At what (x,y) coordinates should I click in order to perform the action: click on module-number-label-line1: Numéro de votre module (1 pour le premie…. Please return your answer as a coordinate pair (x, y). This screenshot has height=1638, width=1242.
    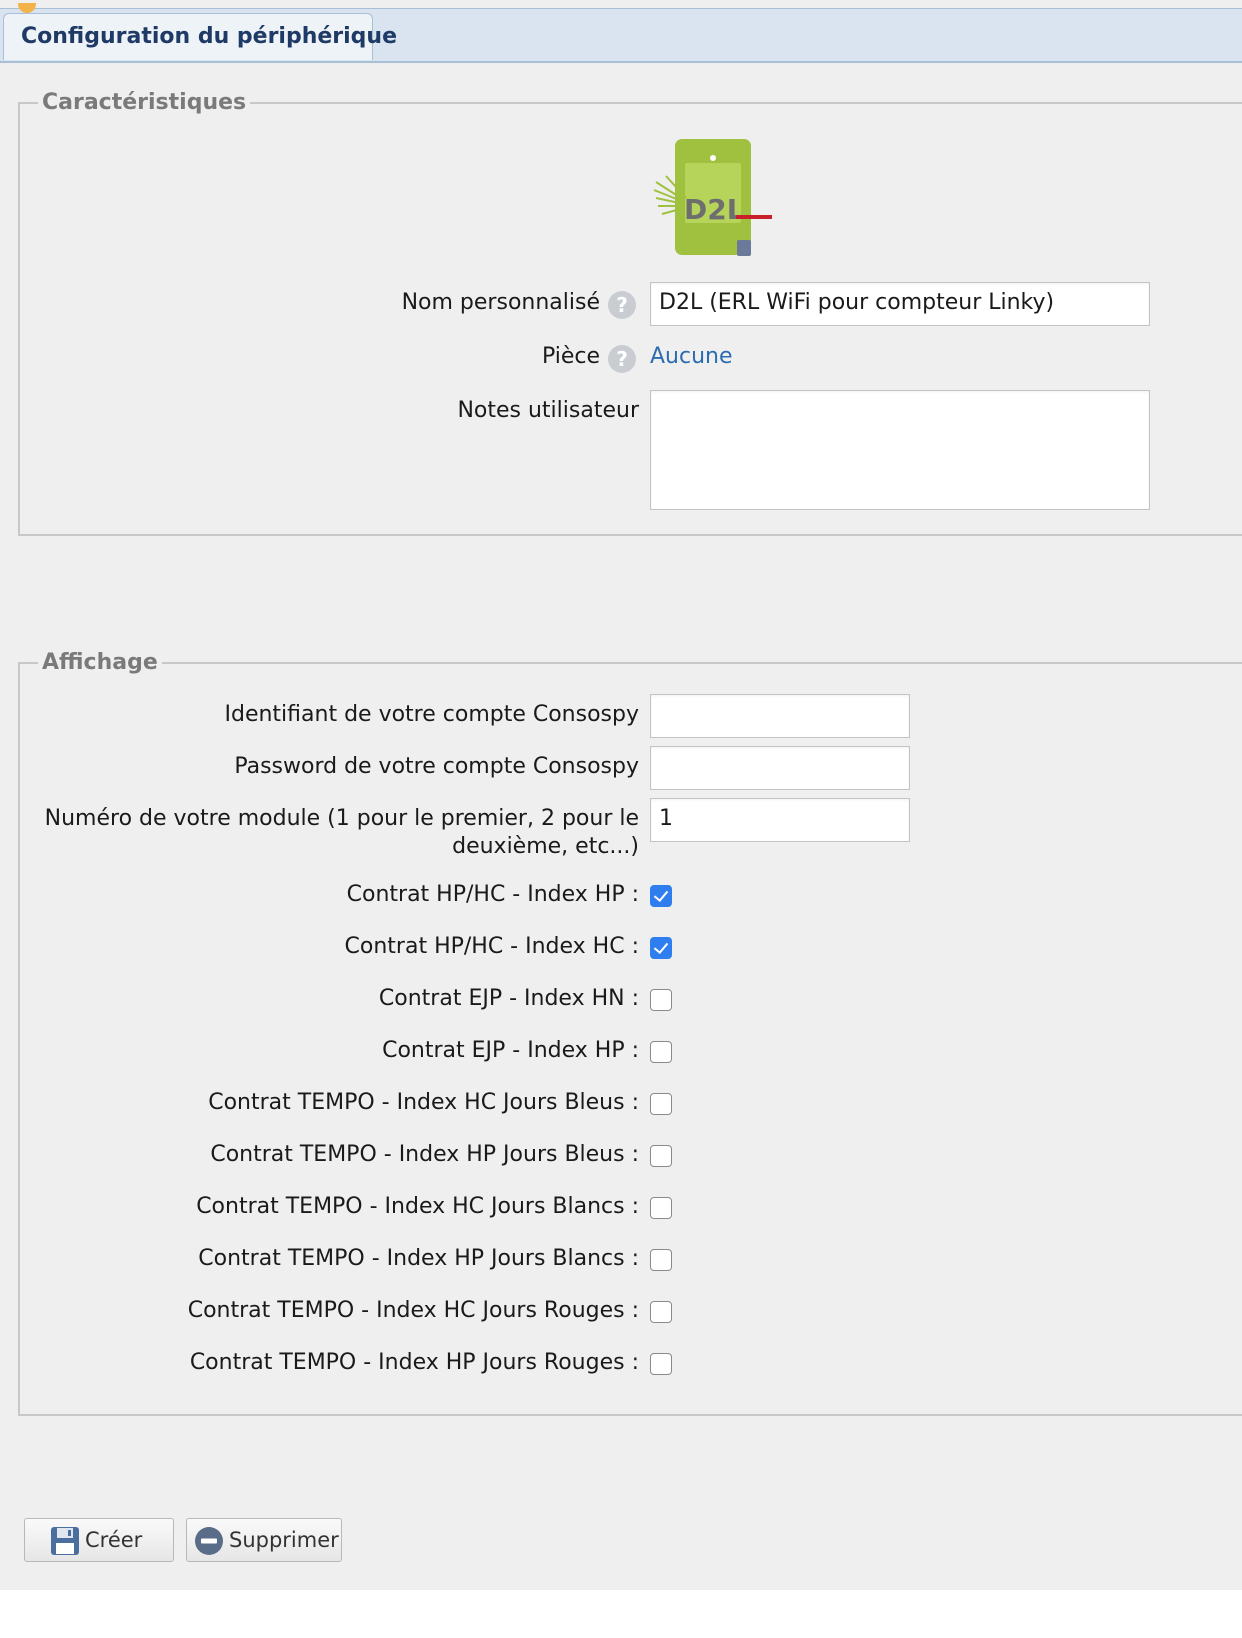
    Looking at the image, I should click on (341, 818).